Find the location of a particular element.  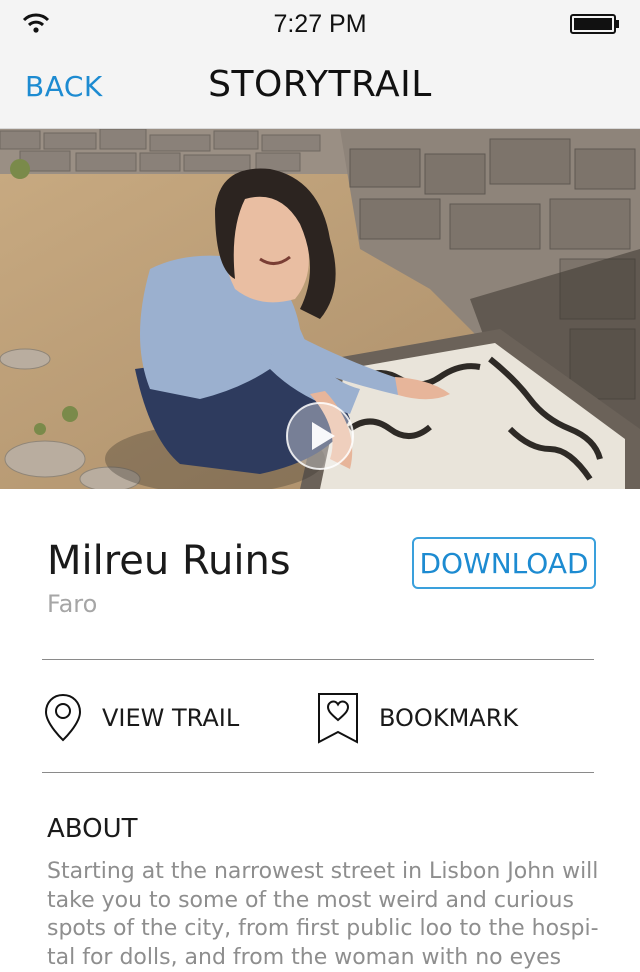

status-time: 7:27 PM is located at coordinates (320, 24).